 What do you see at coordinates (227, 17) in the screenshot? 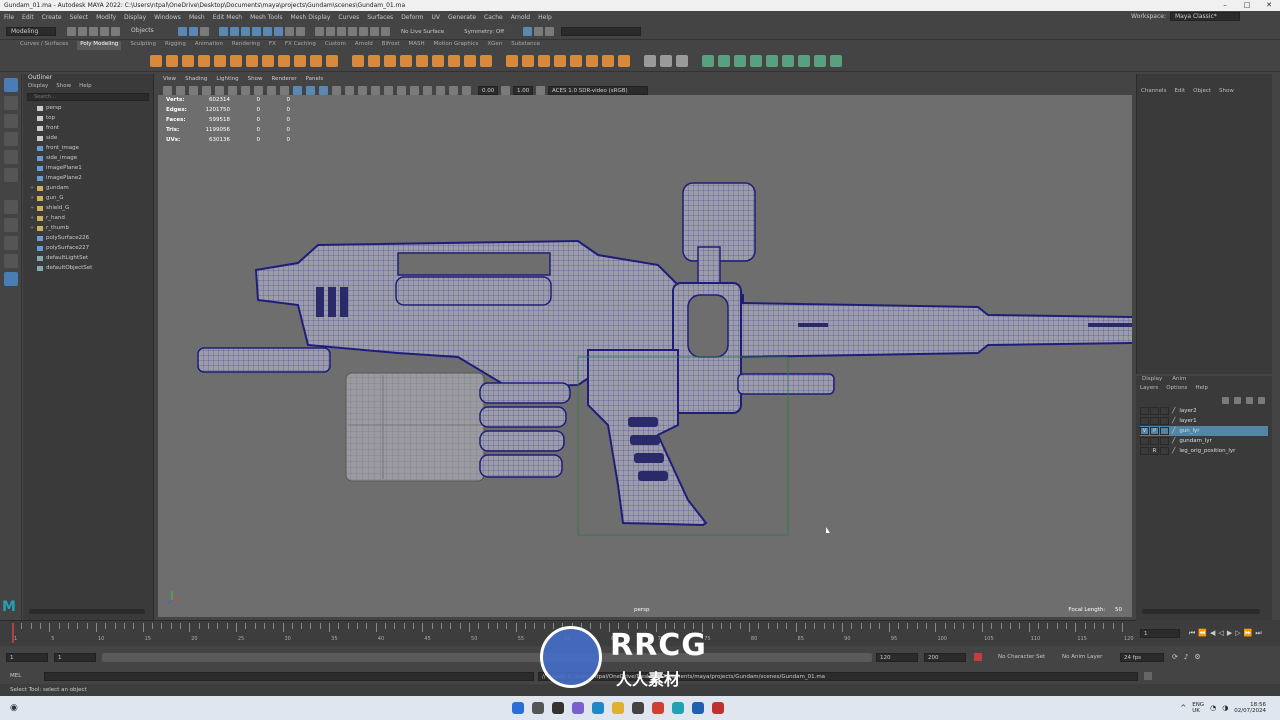
I see `menu-edit-mesh: Edit Mesh` at bounding box center [227, 17].